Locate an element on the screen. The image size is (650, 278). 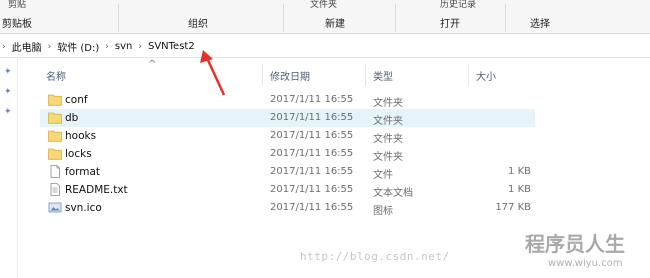
navigation-pane: ✦ ✦ ✦ is located at coordinates (9, 168).